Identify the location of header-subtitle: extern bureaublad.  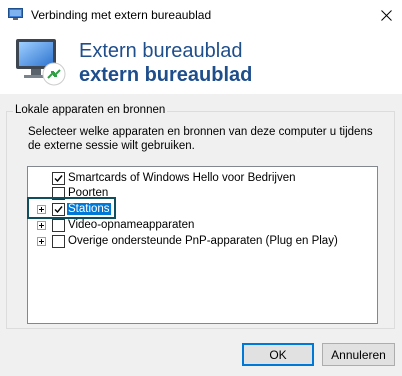
(166, 75).